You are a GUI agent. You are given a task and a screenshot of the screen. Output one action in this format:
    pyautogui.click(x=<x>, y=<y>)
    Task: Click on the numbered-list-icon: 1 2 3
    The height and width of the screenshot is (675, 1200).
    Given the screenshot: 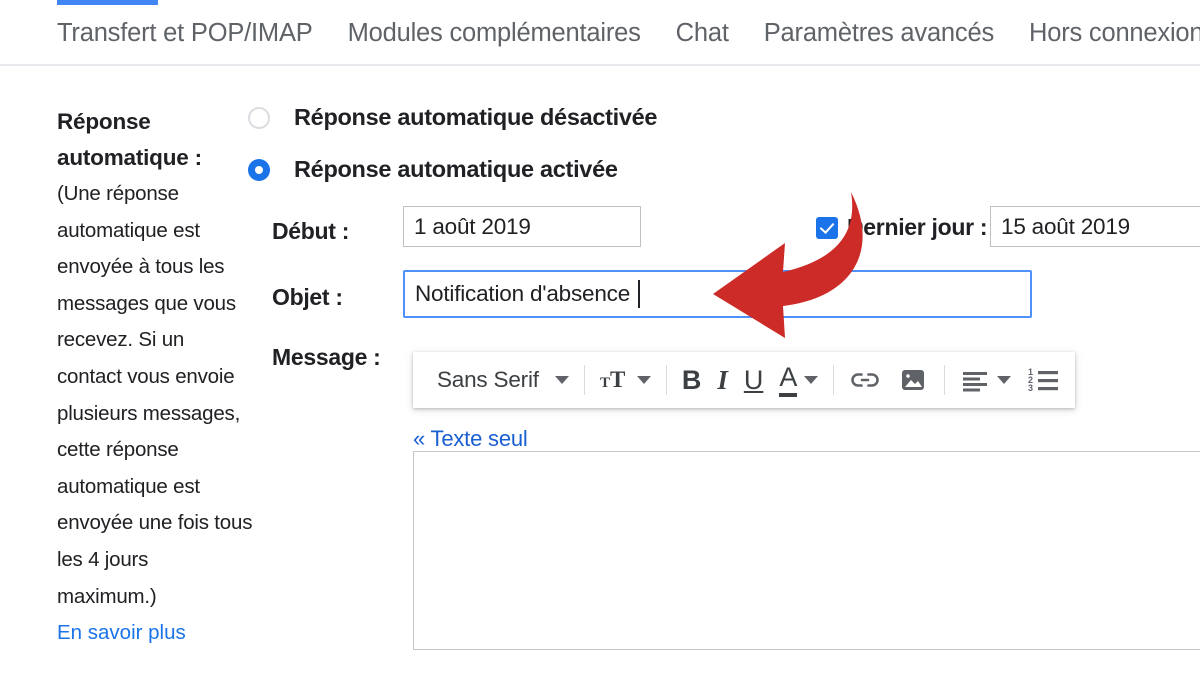 What is the action you would take?
    pyautogui.click(x=1043, y=380)
    